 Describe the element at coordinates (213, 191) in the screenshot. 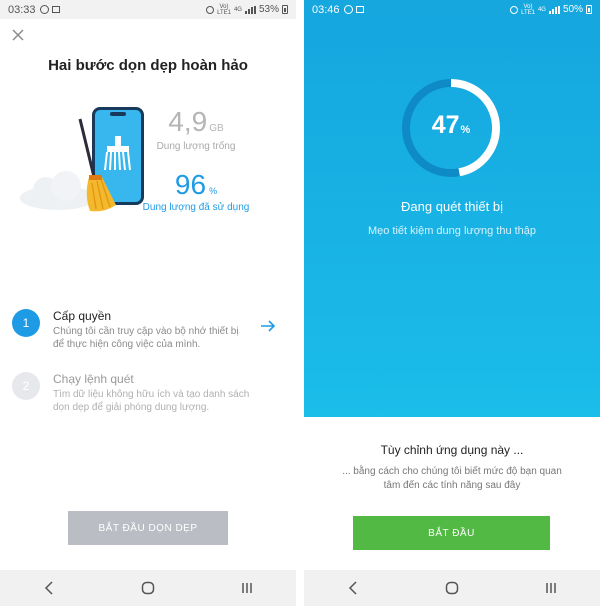

I see `used-storage-unit: %` at that location.